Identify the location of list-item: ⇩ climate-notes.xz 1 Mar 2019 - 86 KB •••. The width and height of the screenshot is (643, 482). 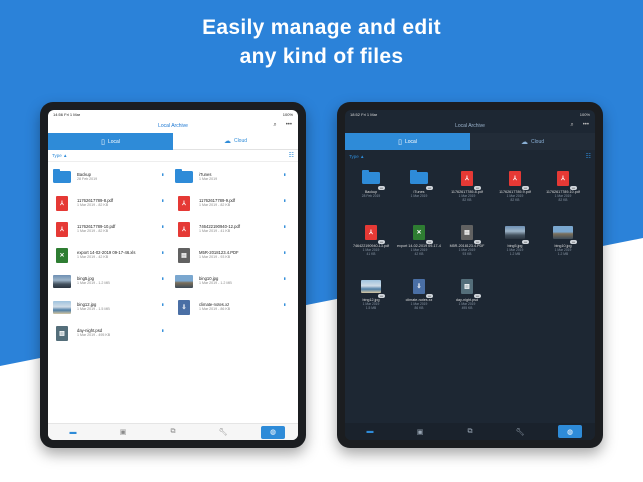
(230, 307).